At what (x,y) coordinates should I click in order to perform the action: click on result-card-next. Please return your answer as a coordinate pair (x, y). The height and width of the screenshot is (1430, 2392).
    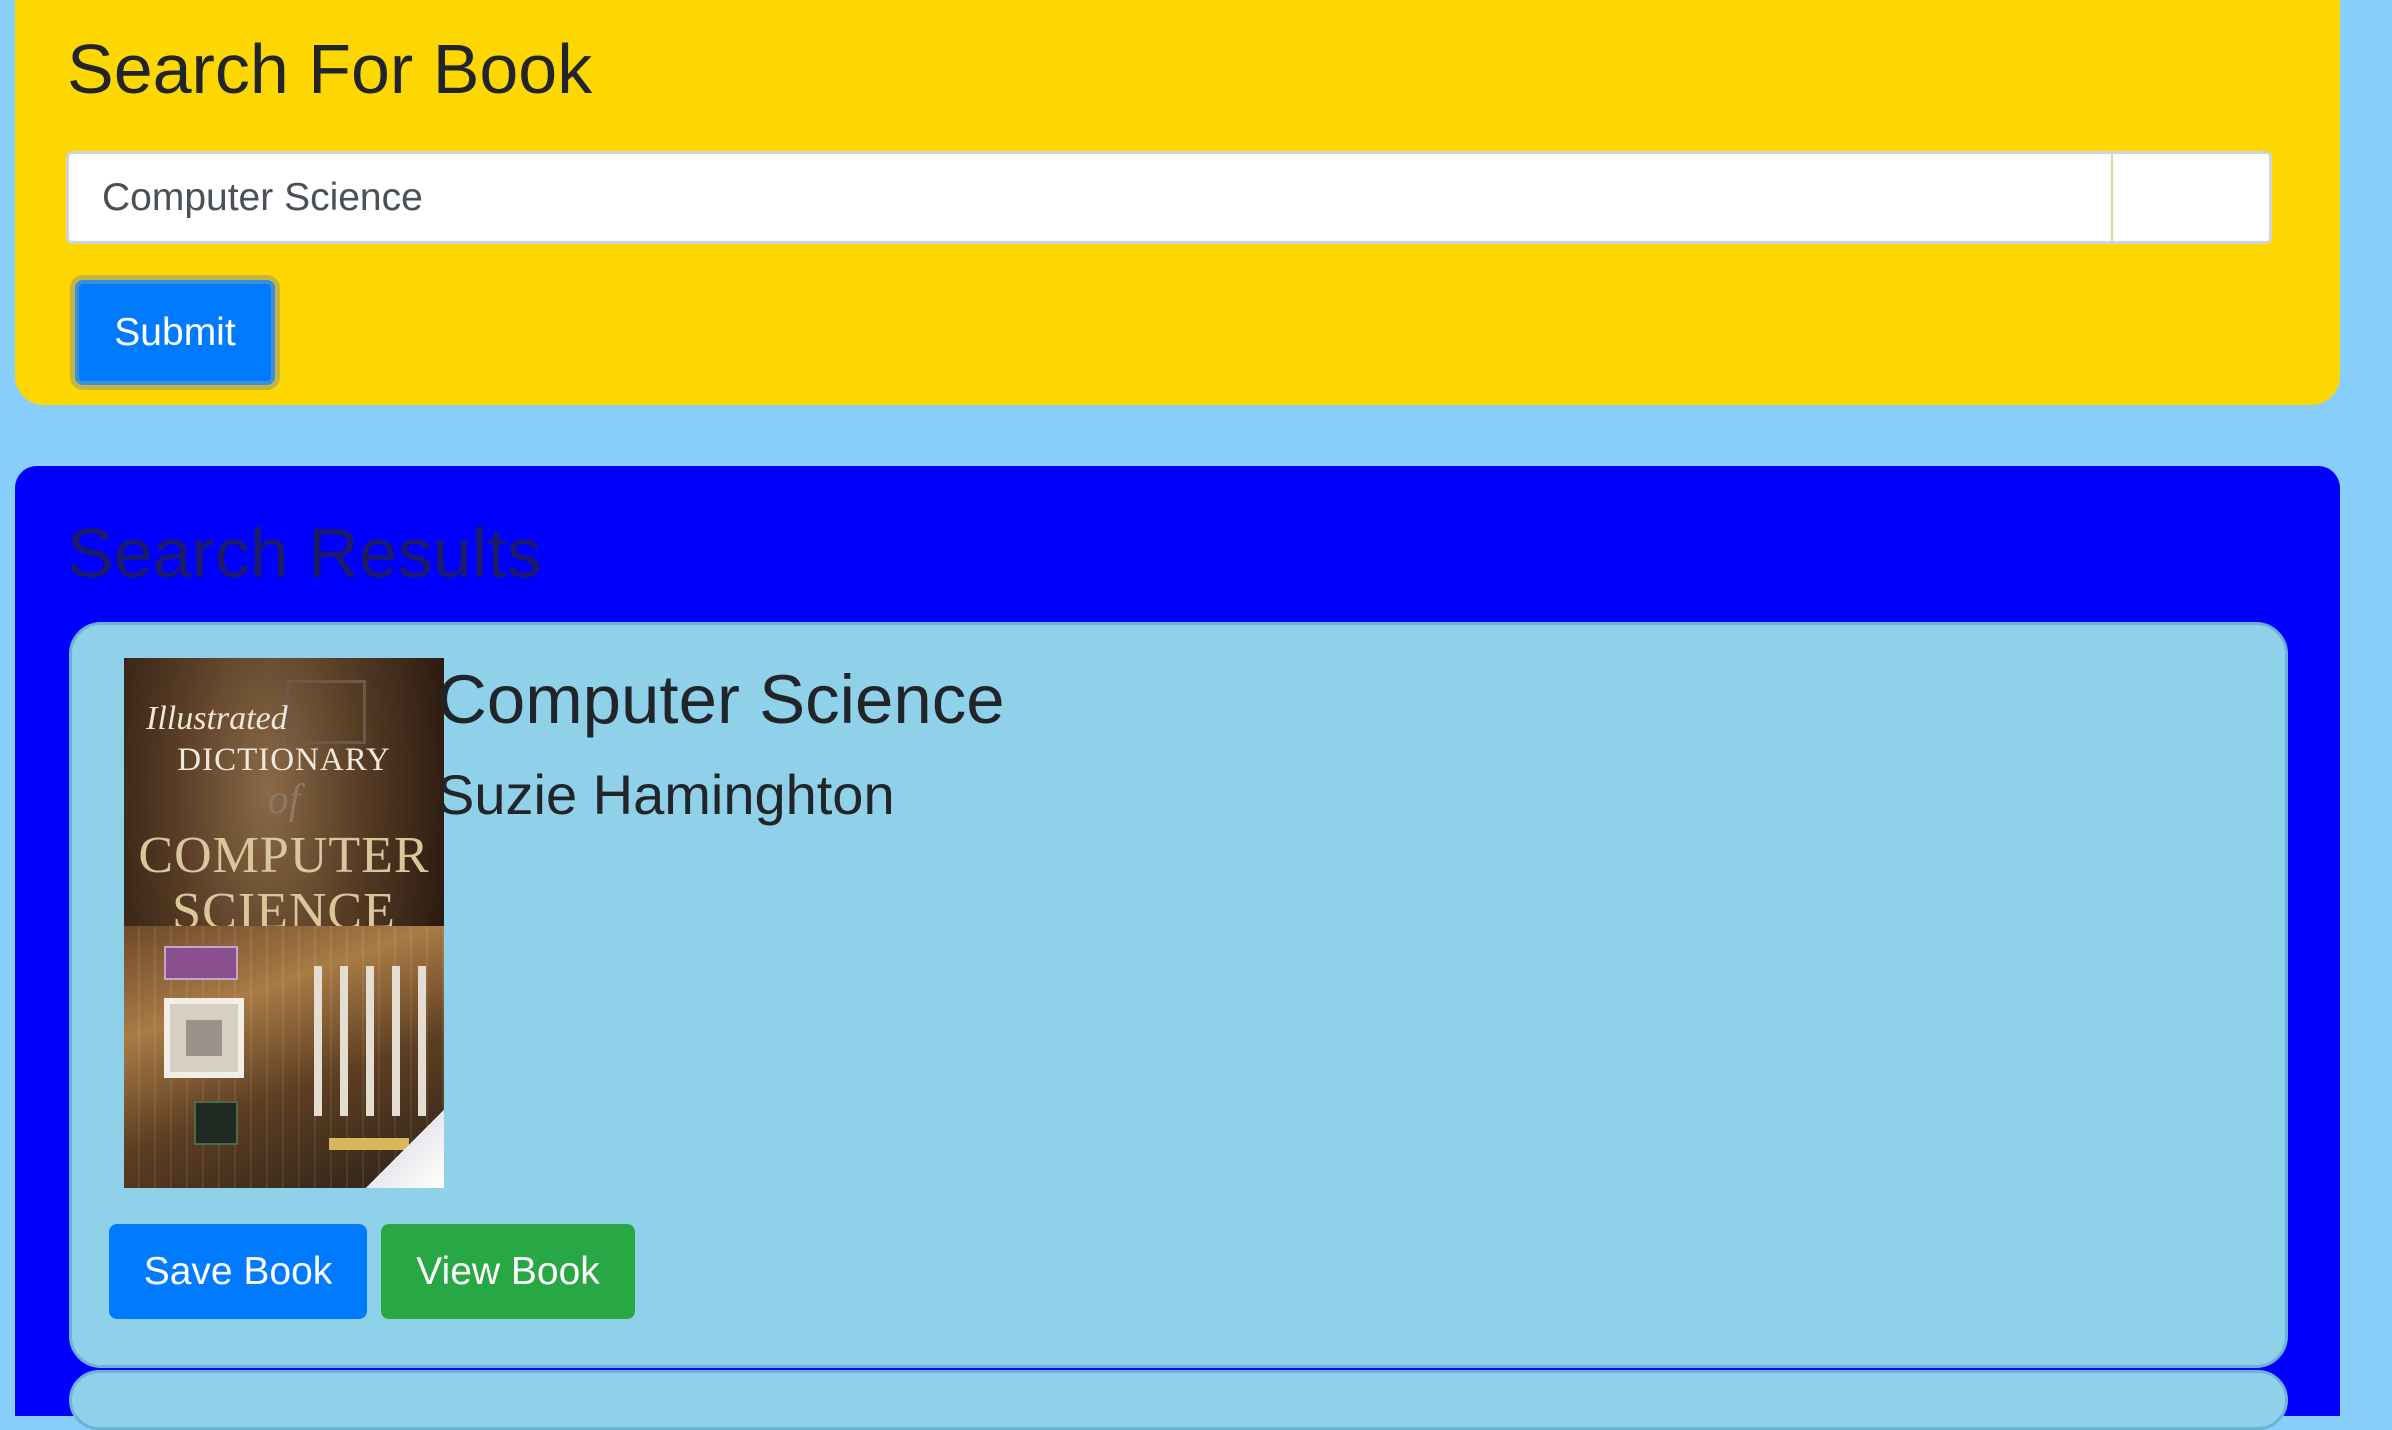
    Looking at the image, I should click on (1178, 1400).